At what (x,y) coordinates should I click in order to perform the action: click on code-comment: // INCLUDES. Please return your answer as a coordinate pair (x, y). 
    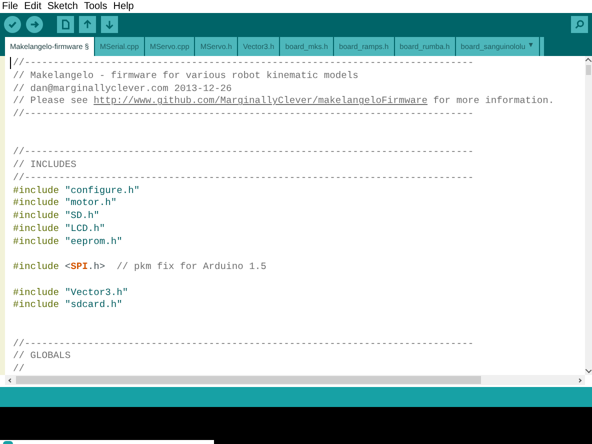
    Looking at the image, I should click on (44, 165).